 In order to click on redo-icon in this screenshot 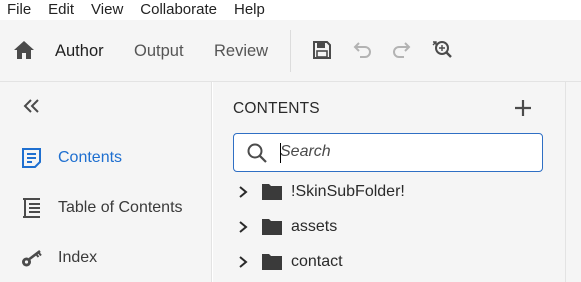, I will do `click(402, 50)`.